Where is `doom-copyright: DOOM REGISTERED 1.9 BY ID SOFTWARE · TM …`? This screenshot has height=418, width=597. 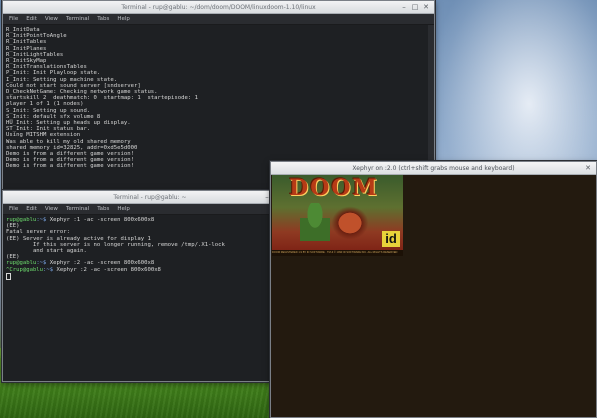
doom-copyright: DOOM REGISTERED 1.9 BY ID SOFTWARE · TM … is located at coordinates (337, 253).